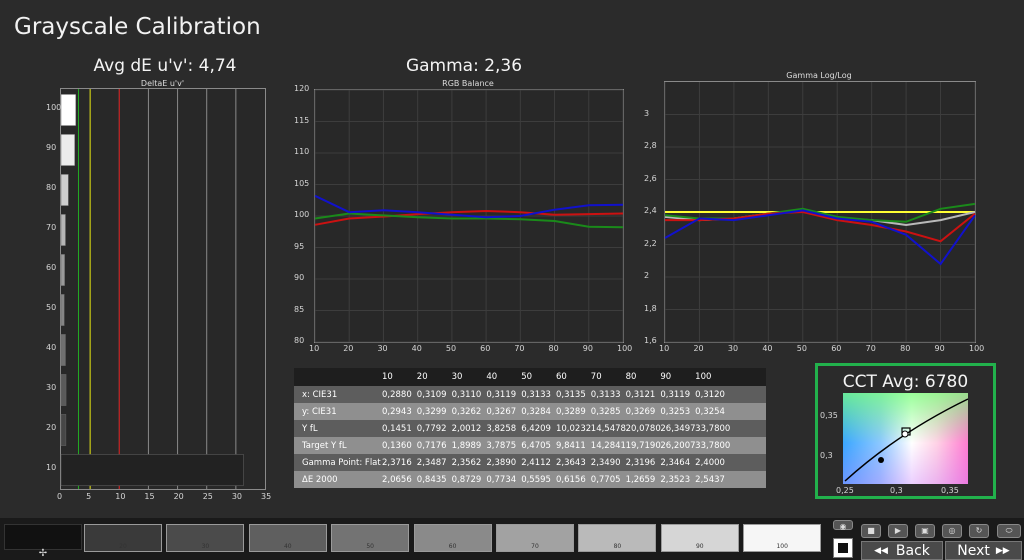 The width and height of the screenshot is (1024, 560). Describe the element at coordinates (397, 479) in the screenshot. I see `table-cell: 2,0656` at that location.